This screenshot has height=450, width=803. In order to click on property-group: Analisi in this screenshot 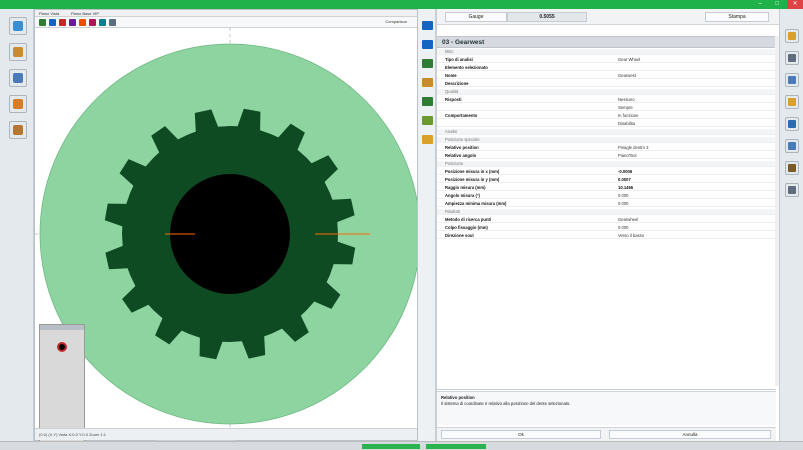, I will do `click(606, 132)`.